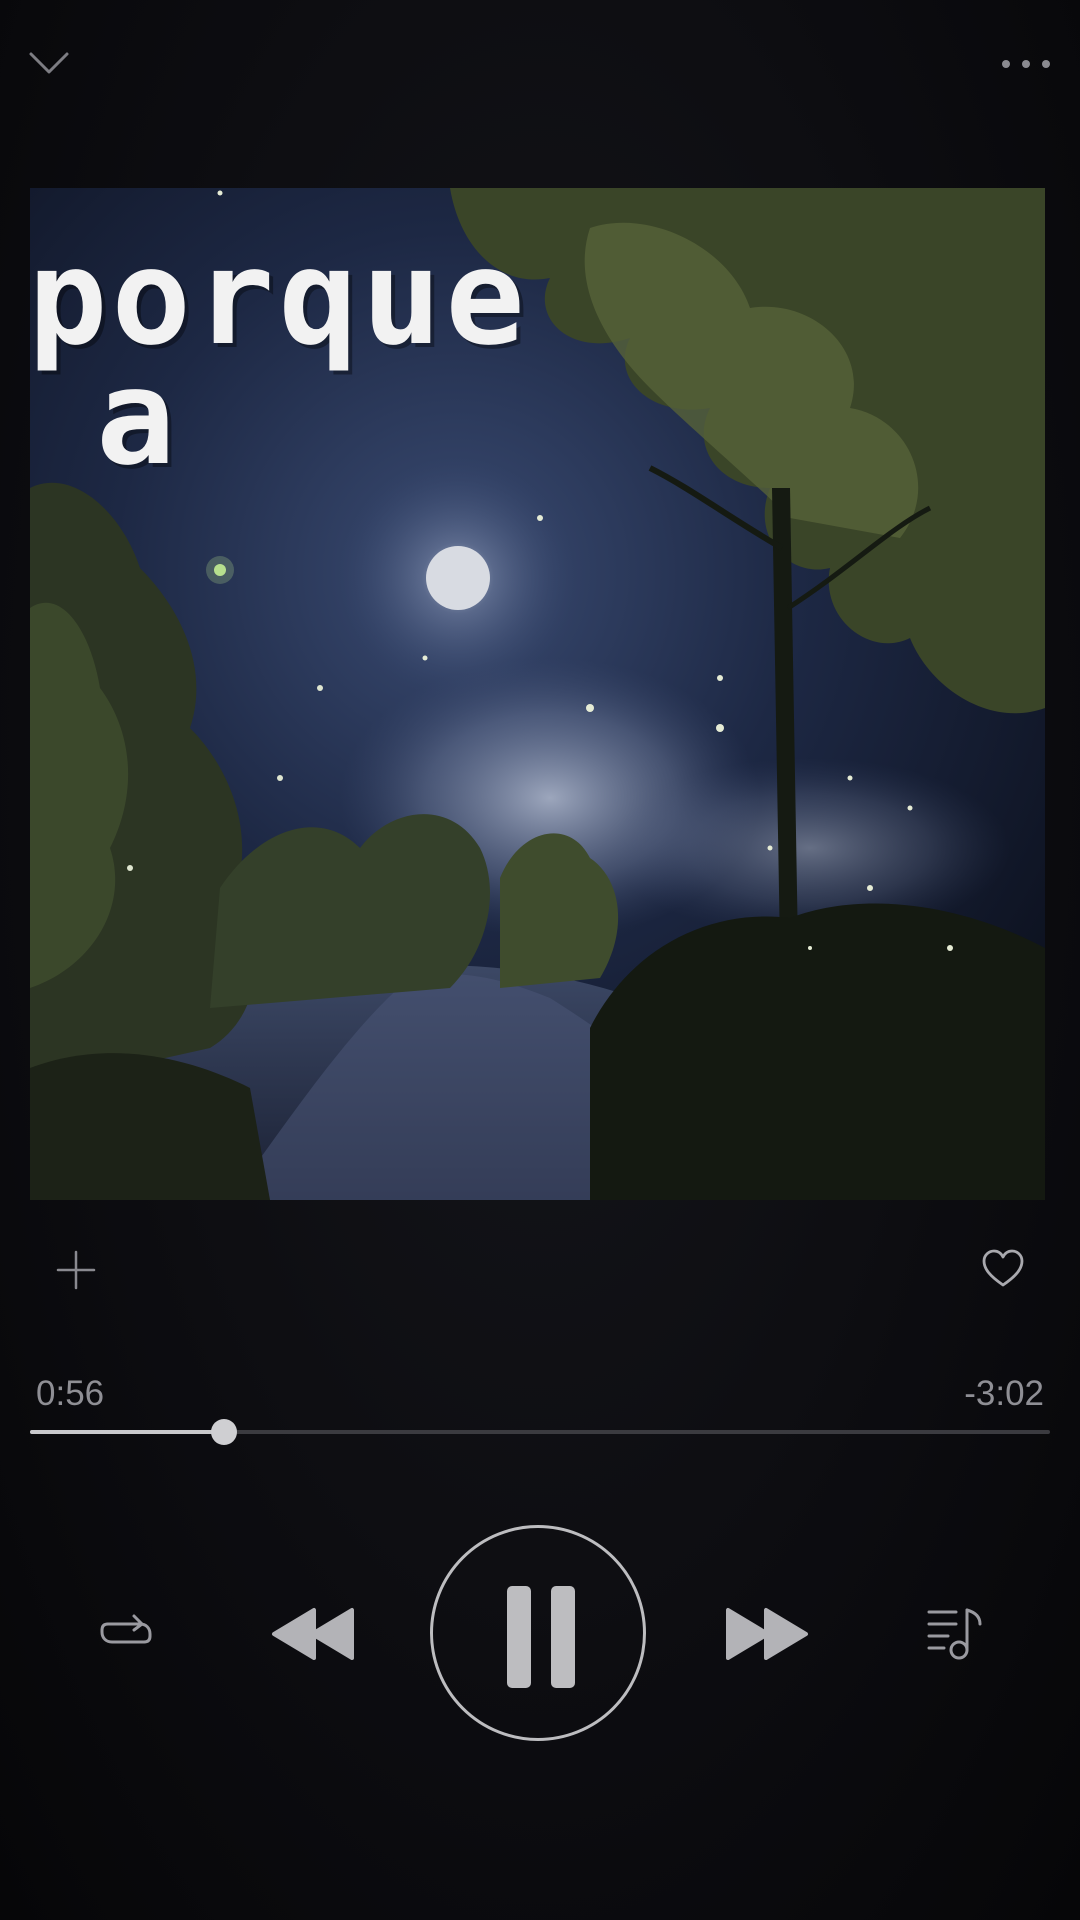 The width and height of the screenshot is (1080, 1920). Describe the element at coordinates (138, 418) in the screenshot. I see `artwork-title-line2: a` at that location.